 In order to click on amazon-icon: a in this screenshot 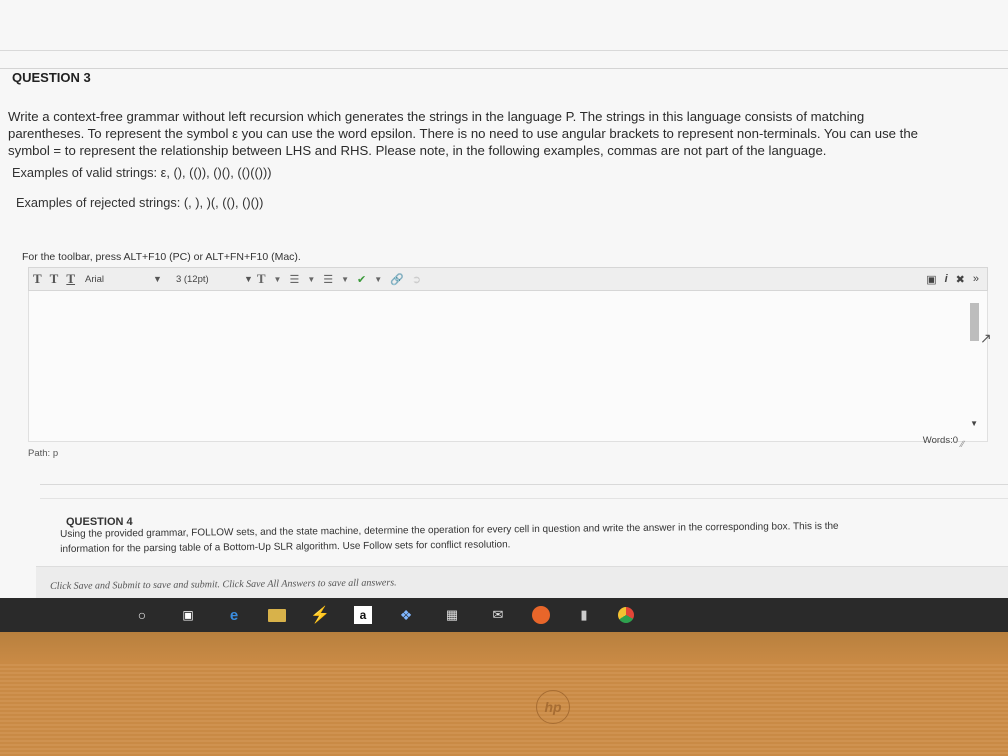, I will do `click(363, 615)`.